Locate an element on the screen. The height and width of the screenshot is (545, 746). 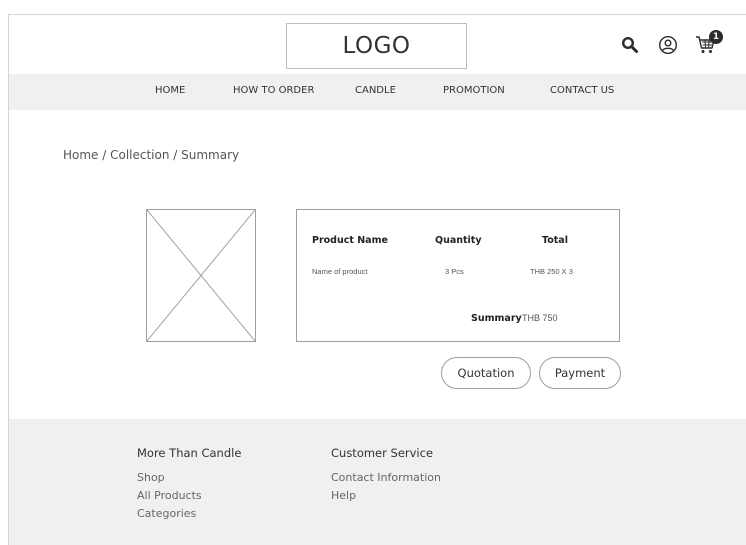
footer-heading-more-than-candle: More Than Candle is located at coordinates (189, 453).